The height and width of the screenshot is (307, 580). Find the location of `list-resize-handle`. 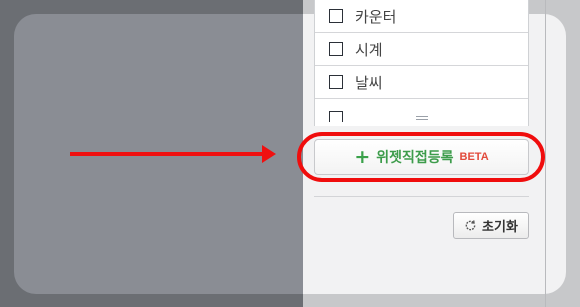

list-resize-handle is located at coordinates (421, 118).